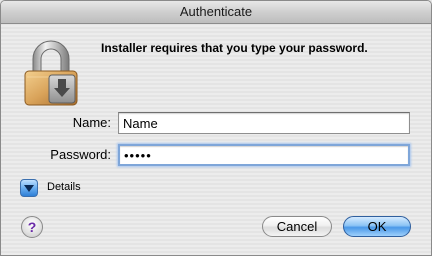  I want to click on details-disclosure-button, so click(29, 188).